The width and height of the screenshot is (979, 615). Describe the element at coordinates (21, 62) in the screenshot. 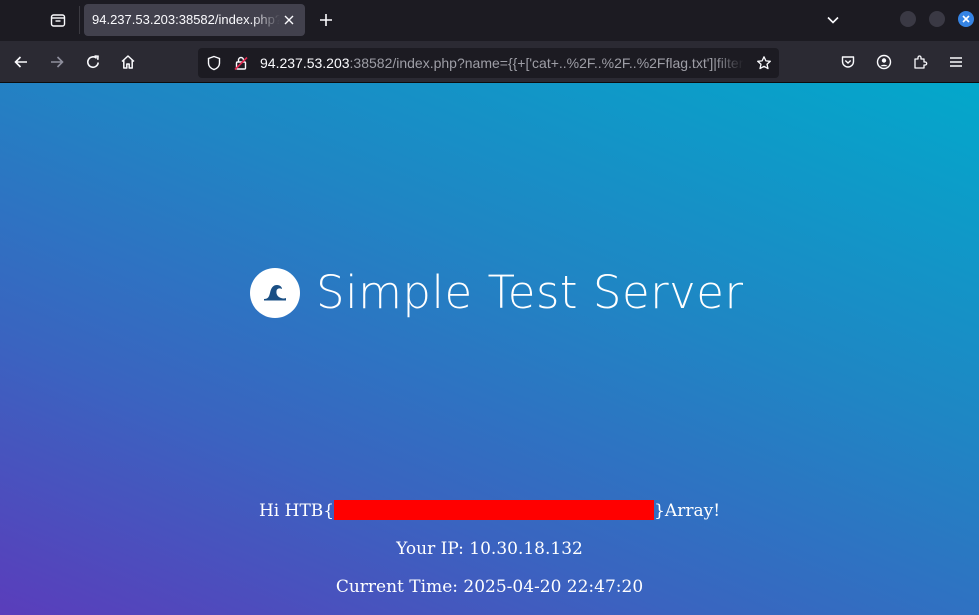

I see `arrow-left-icon` at that location.